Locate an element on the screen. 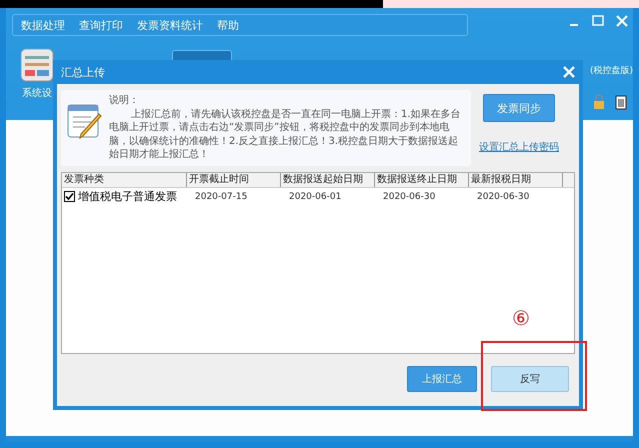 This screenshot has width=639, height=448. software-edition: (税控盘版) is located at coordinates (611, 70).